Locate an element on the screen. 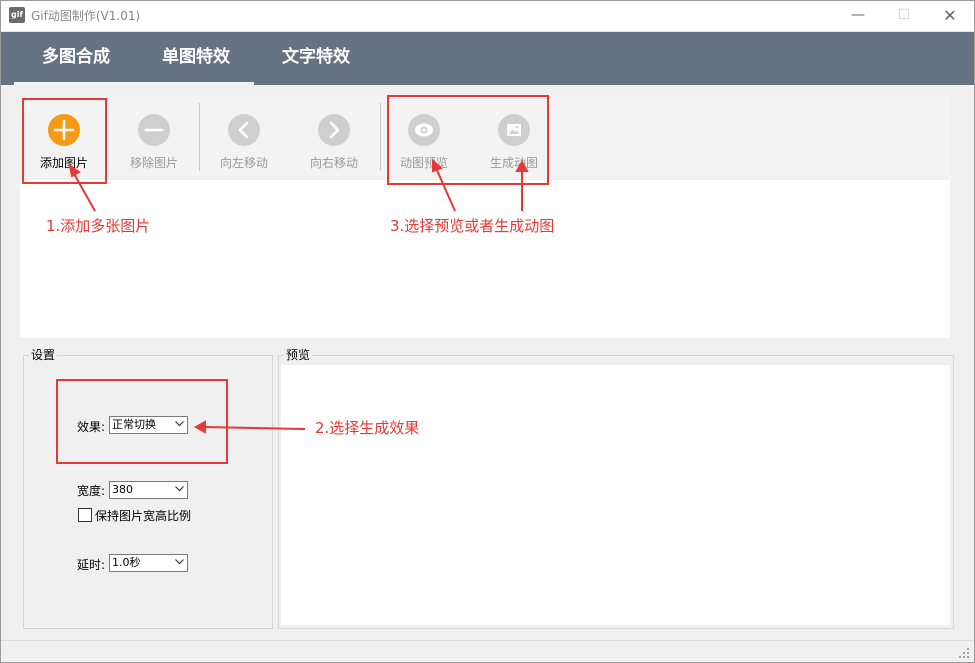  maximize-button: ☐ is located at coordinates (904, 15).